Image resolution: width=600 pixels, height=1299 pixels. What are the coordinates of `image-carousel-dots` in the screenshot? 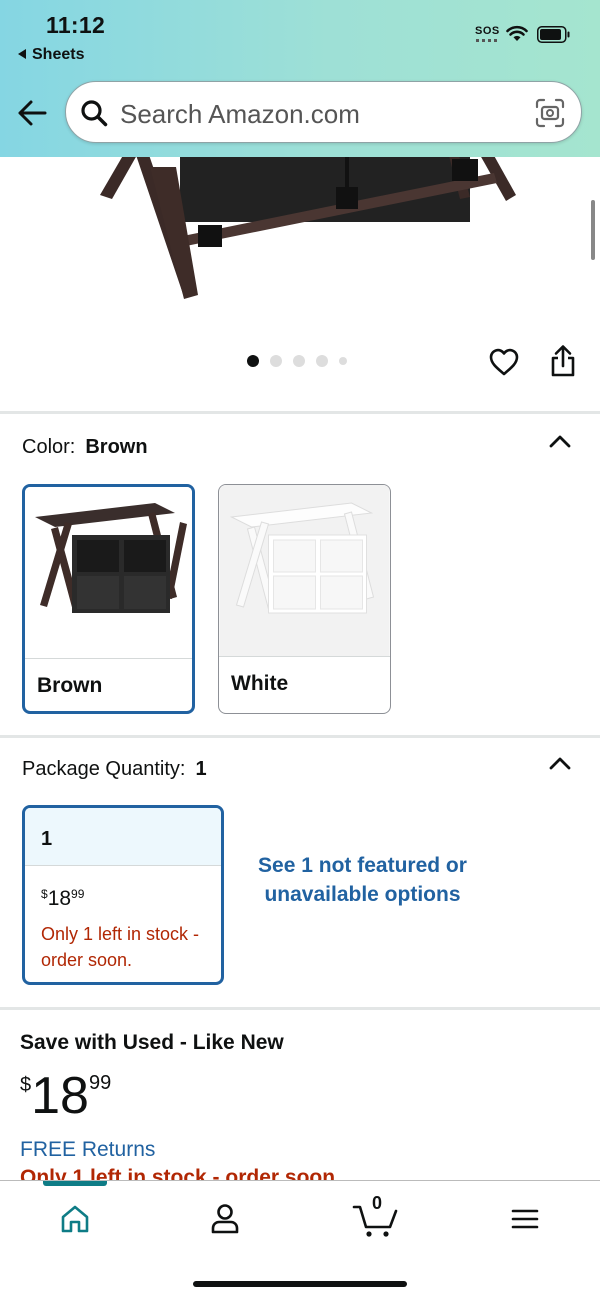 It's located at (297, 361).